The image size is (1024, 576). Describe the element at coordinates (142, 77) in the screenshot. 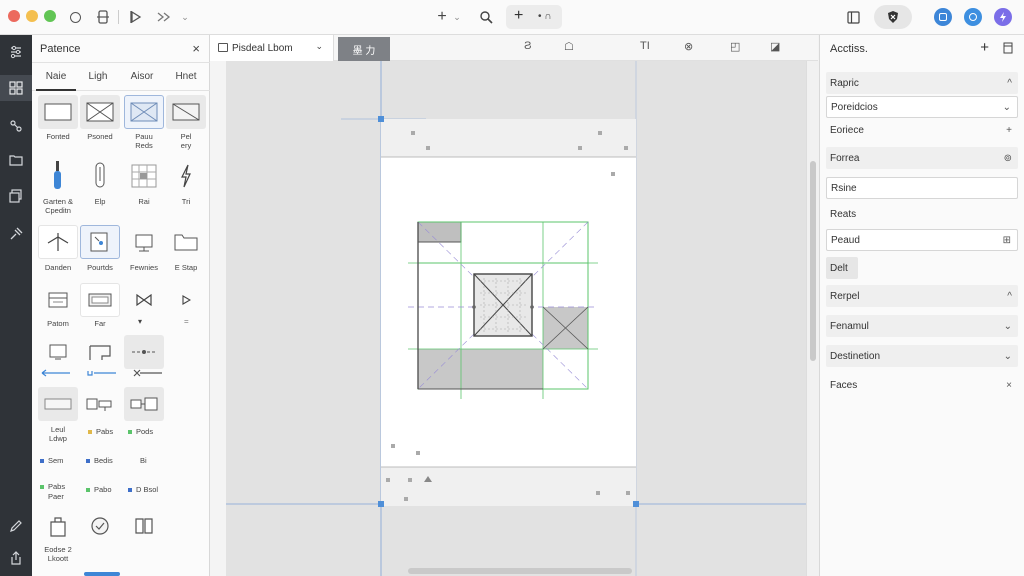

I see `palette-tab-3: Aisor` at that location.